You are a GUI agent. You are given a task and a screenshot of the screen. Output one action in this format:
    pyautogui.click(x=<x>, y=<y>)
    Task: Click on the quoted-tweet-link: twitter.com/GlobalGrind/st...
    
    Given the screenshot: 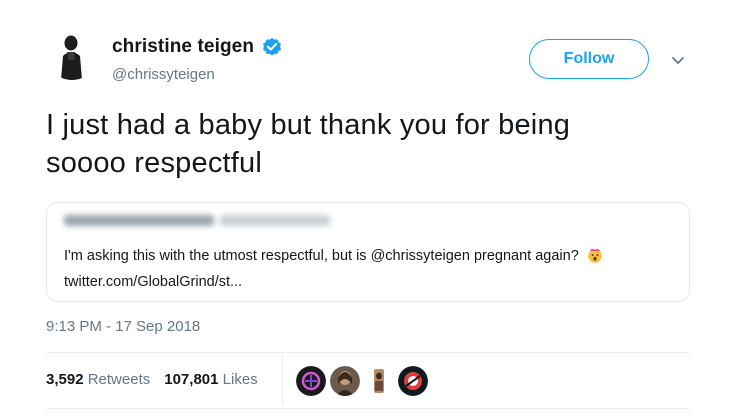 What is the action you would take?
    pyautogui.click(x=153, y=282)
    